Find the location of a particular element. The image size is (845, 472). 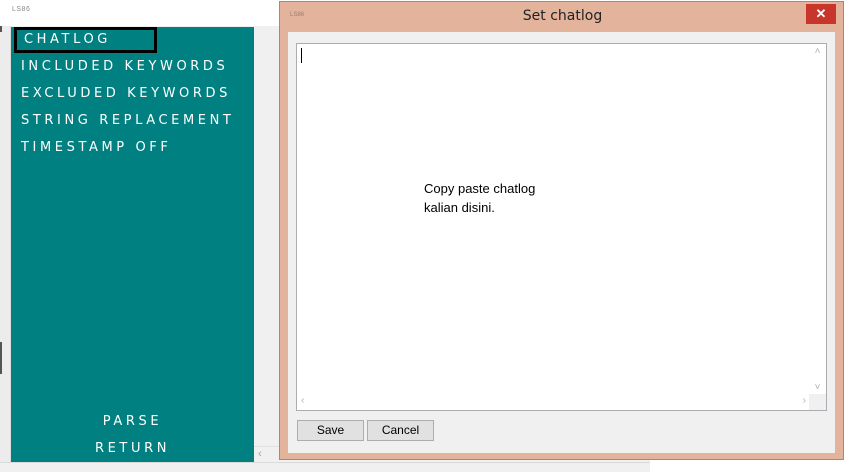

sidebar-item-timestamp-off: TIMESTAMP OFF is located at coordinates (96, 147).